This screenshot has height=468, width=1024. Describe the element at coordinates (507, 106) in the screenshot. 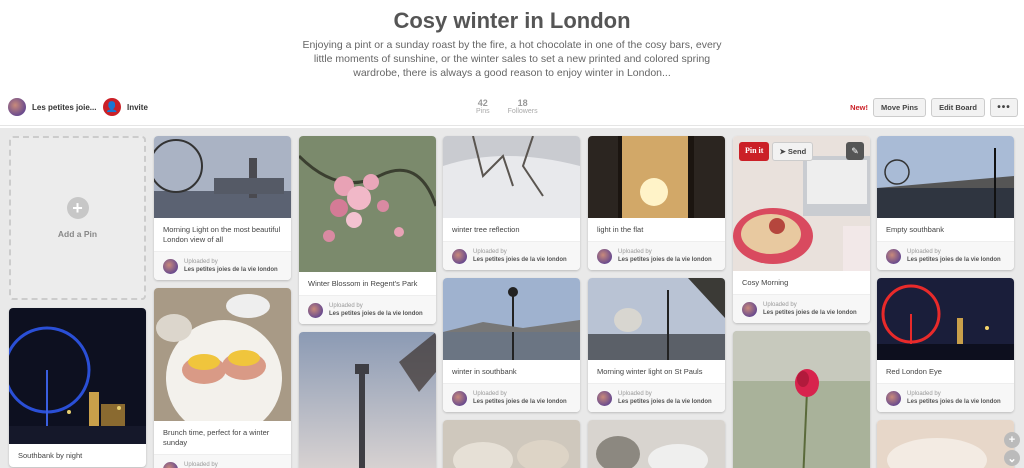

I see `board-stats: 42 Pins 18 Followers` at that location.